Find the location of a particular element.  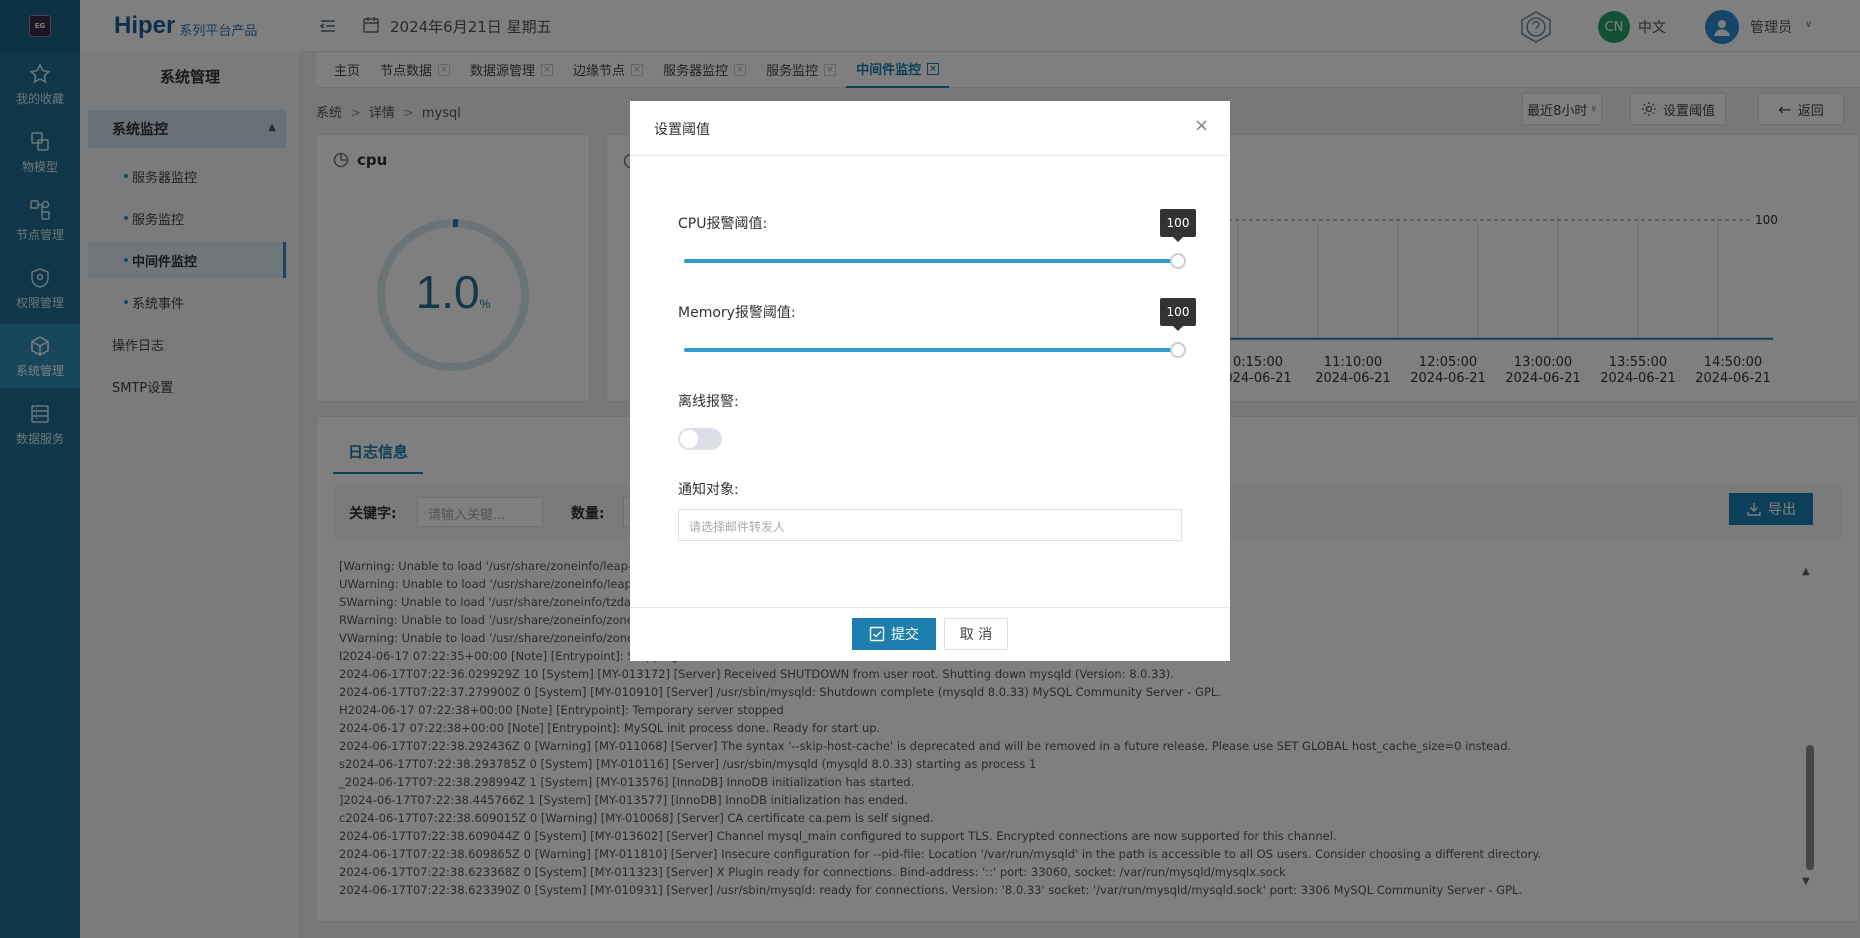

notify-target-label: 通知对象: is located at coordinates (708, 490).